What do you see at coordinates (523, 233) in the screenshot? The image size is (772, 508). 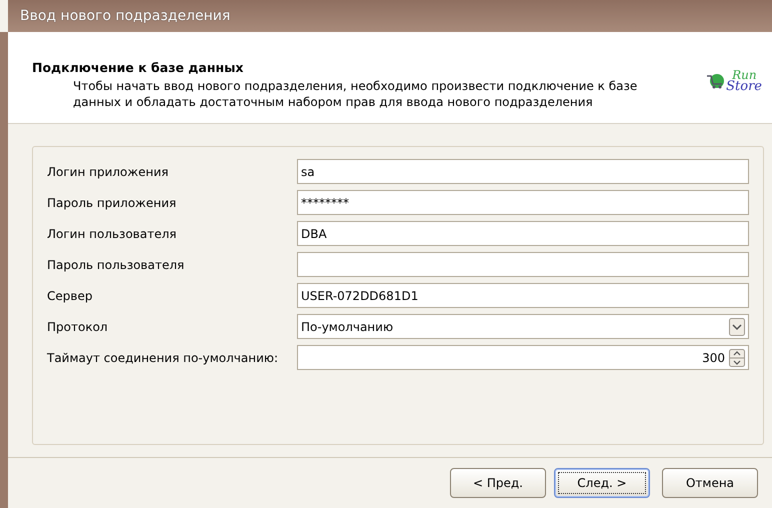 I see `input-field: DBA` at bounding box center [523, 233].